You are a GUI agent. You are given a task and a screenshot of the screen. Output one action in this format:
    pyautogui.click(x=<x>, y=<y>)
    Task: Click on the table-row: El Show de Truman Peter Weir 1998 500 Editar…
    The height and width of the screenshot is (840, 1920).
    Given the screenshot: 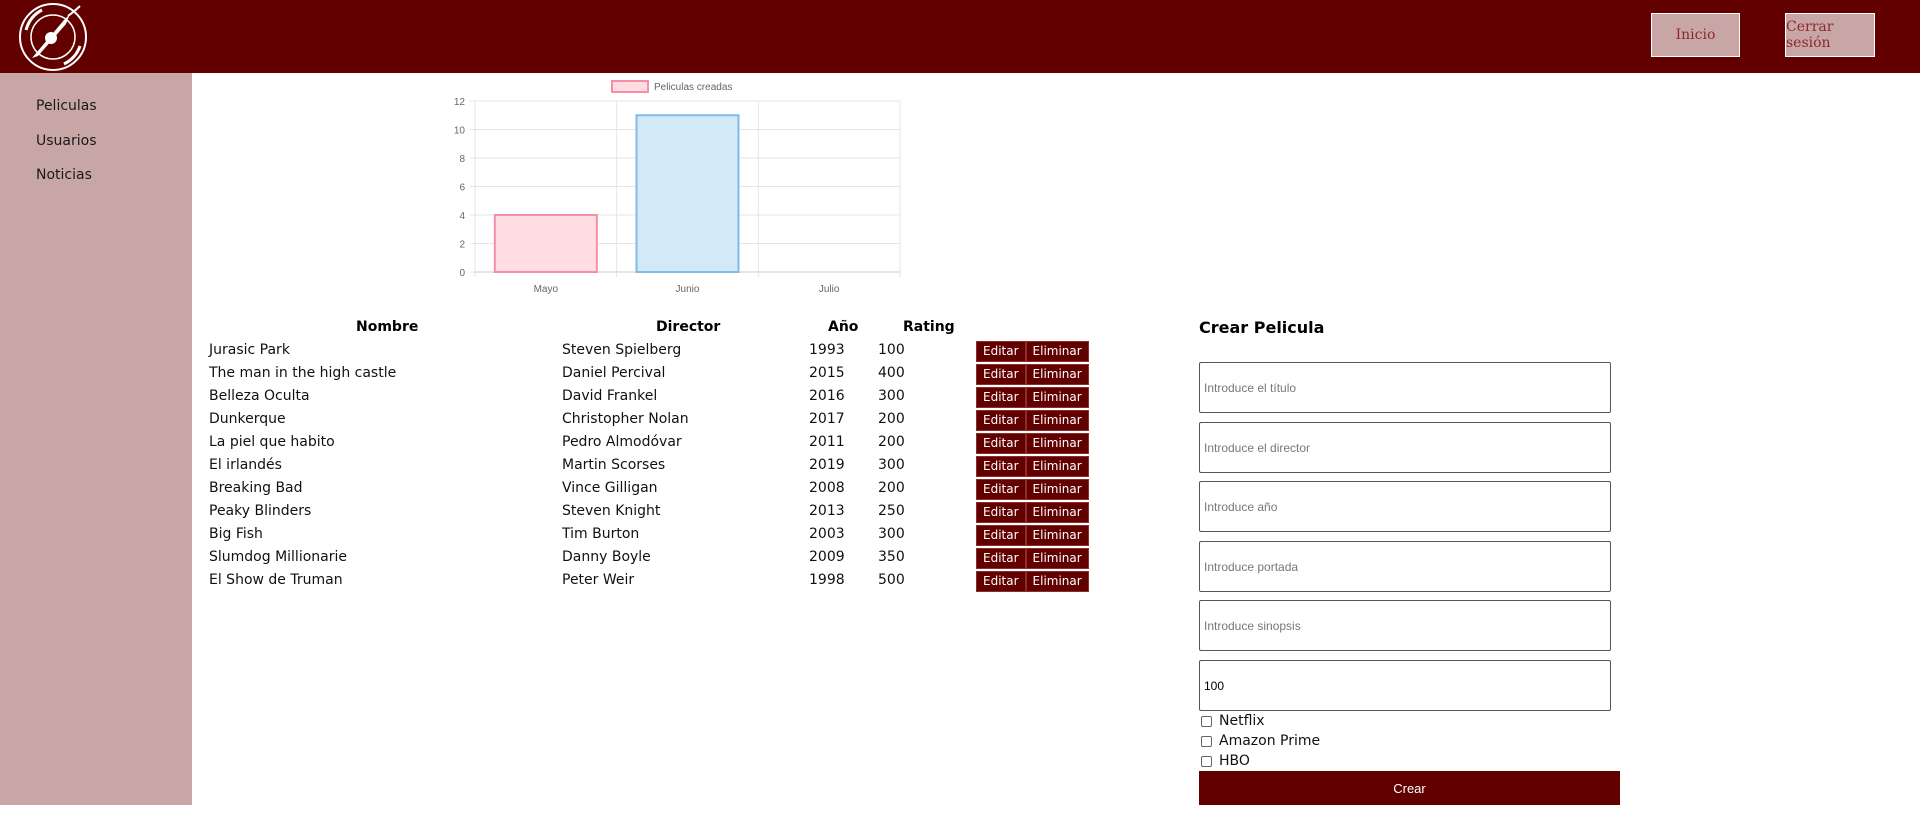 What is the action you would take?
    pyautogui.click(x=550, y=580)
    